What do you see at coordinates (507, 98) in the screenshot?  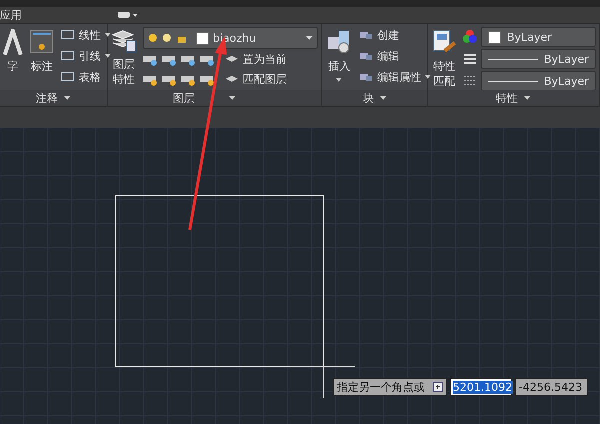 I see `panel-title: 特性` at bounding box center [507, 98].